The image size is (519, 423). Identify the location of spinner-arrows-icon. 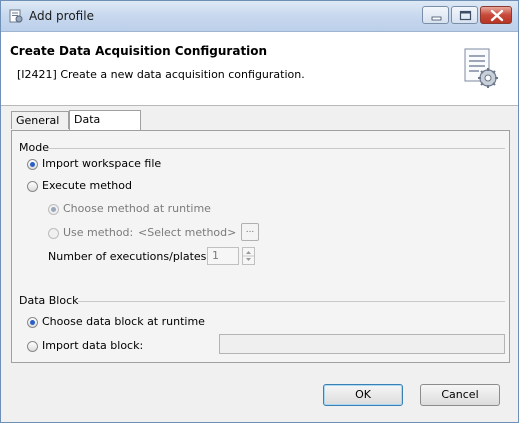
(248, 256).